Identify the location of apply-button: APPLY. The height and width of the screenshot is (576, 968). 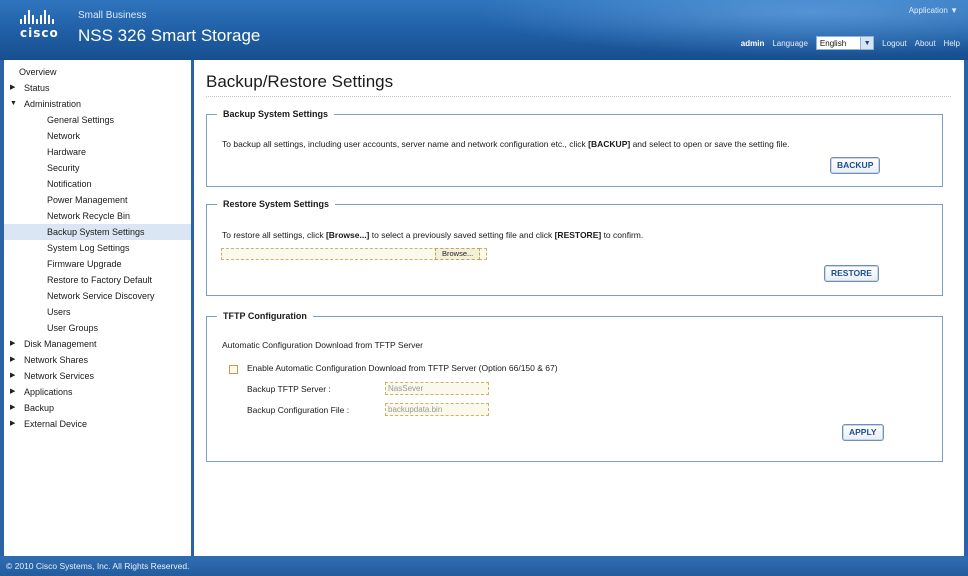
(863, 432).